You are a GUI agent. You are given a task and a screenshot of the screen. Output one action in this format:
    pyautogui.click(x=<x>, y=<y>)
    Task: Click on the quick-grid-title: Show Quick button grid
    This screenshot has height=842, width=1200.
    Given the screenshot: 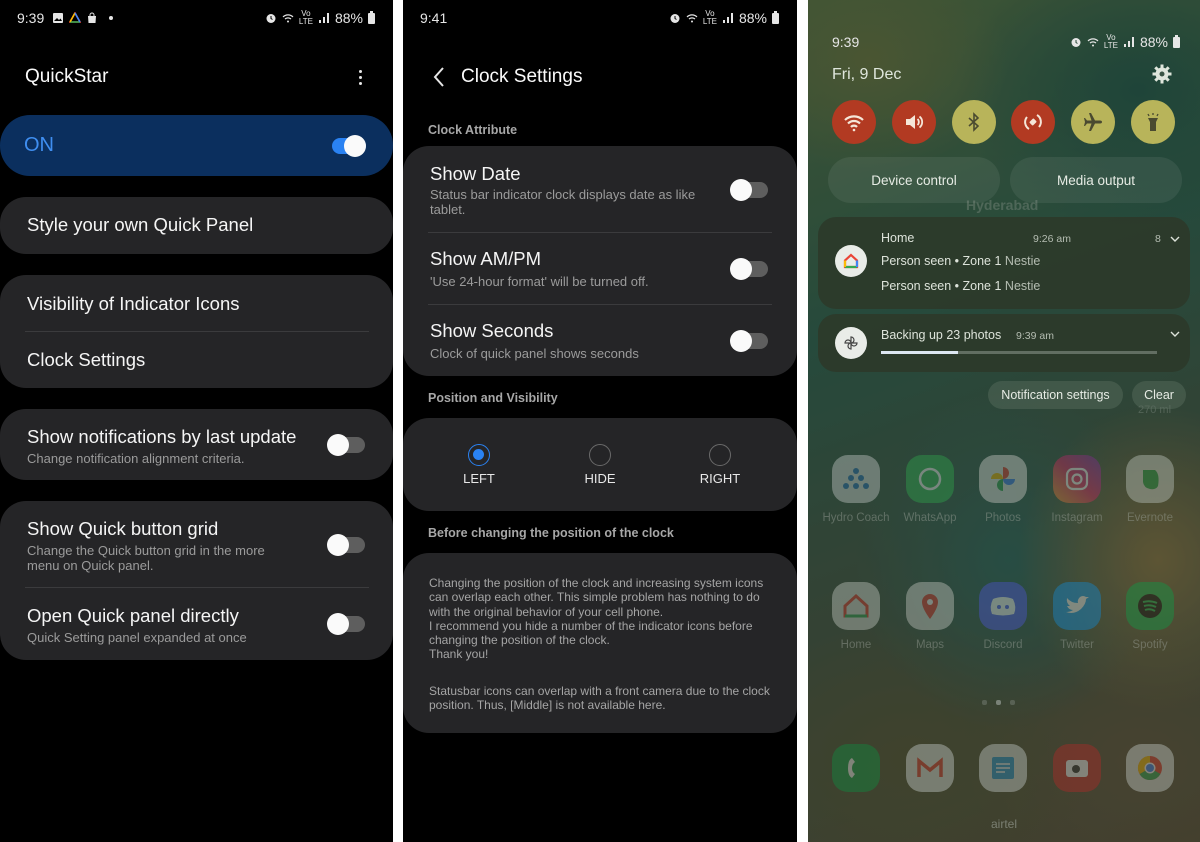 What is the action you would take?
    pyautogui.click(x=123, y=528)
    